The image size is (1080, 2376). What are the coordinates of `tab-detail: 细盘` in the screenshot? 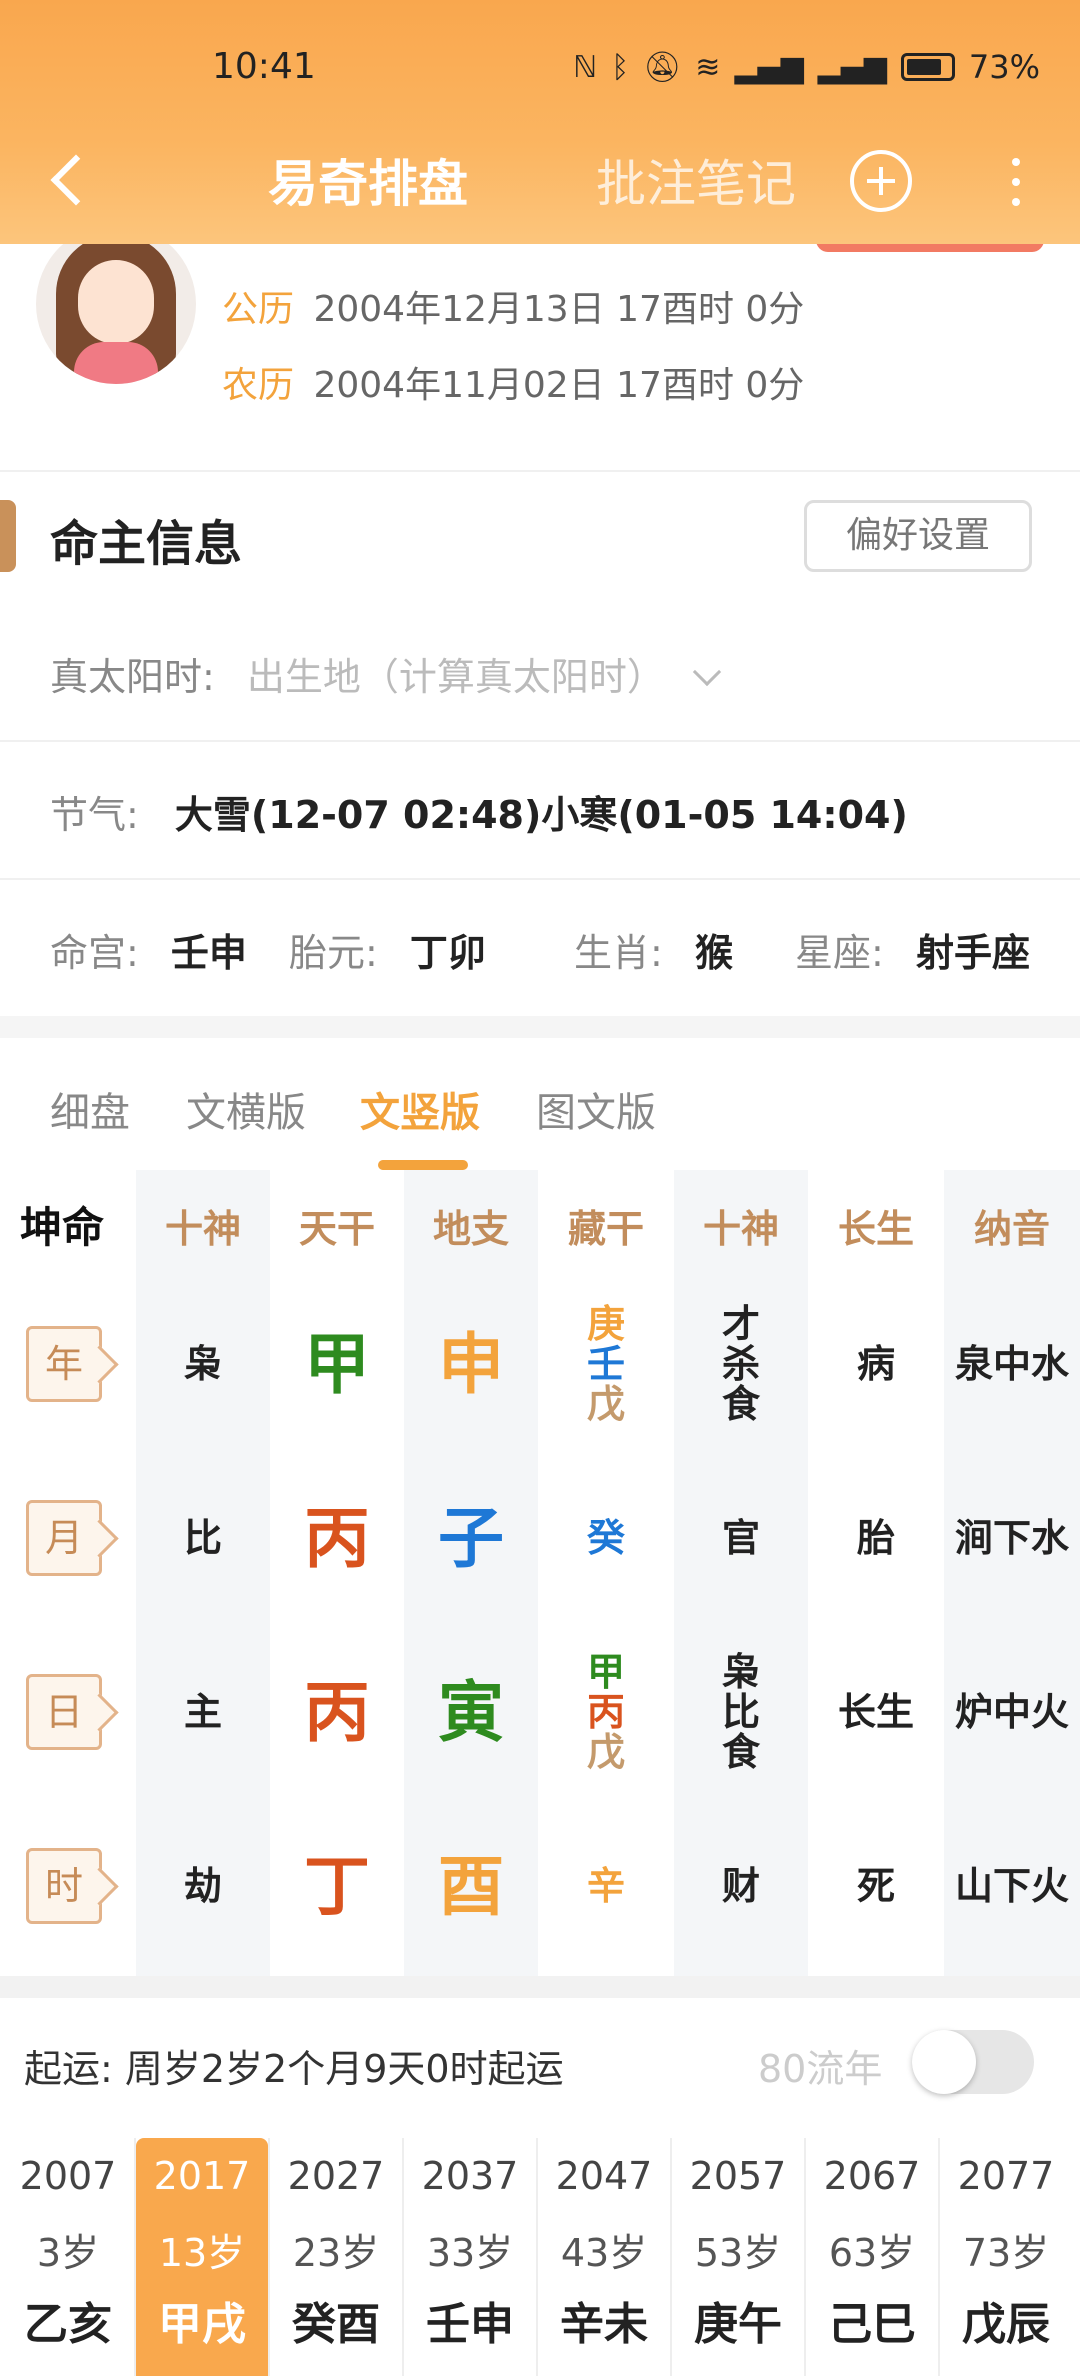 It's located at (90, 1109).